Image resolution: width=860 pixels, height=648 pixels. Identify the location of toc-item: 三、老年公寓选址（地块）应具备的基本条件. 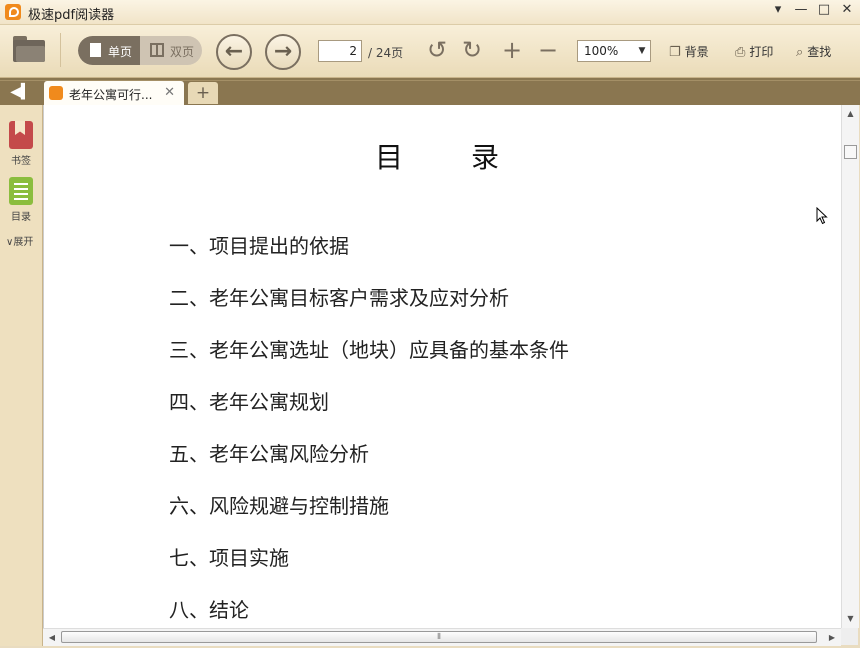
(369, 350).